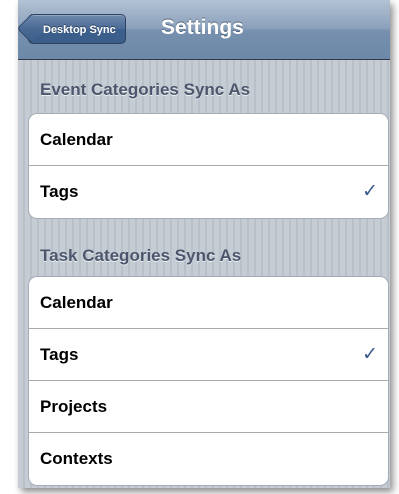 The height and width of the screenshot is (494, 399). Describe the element at coordinates (208, 140) in the screenshot. I see `event-option-calendar: Calendar` at that location.